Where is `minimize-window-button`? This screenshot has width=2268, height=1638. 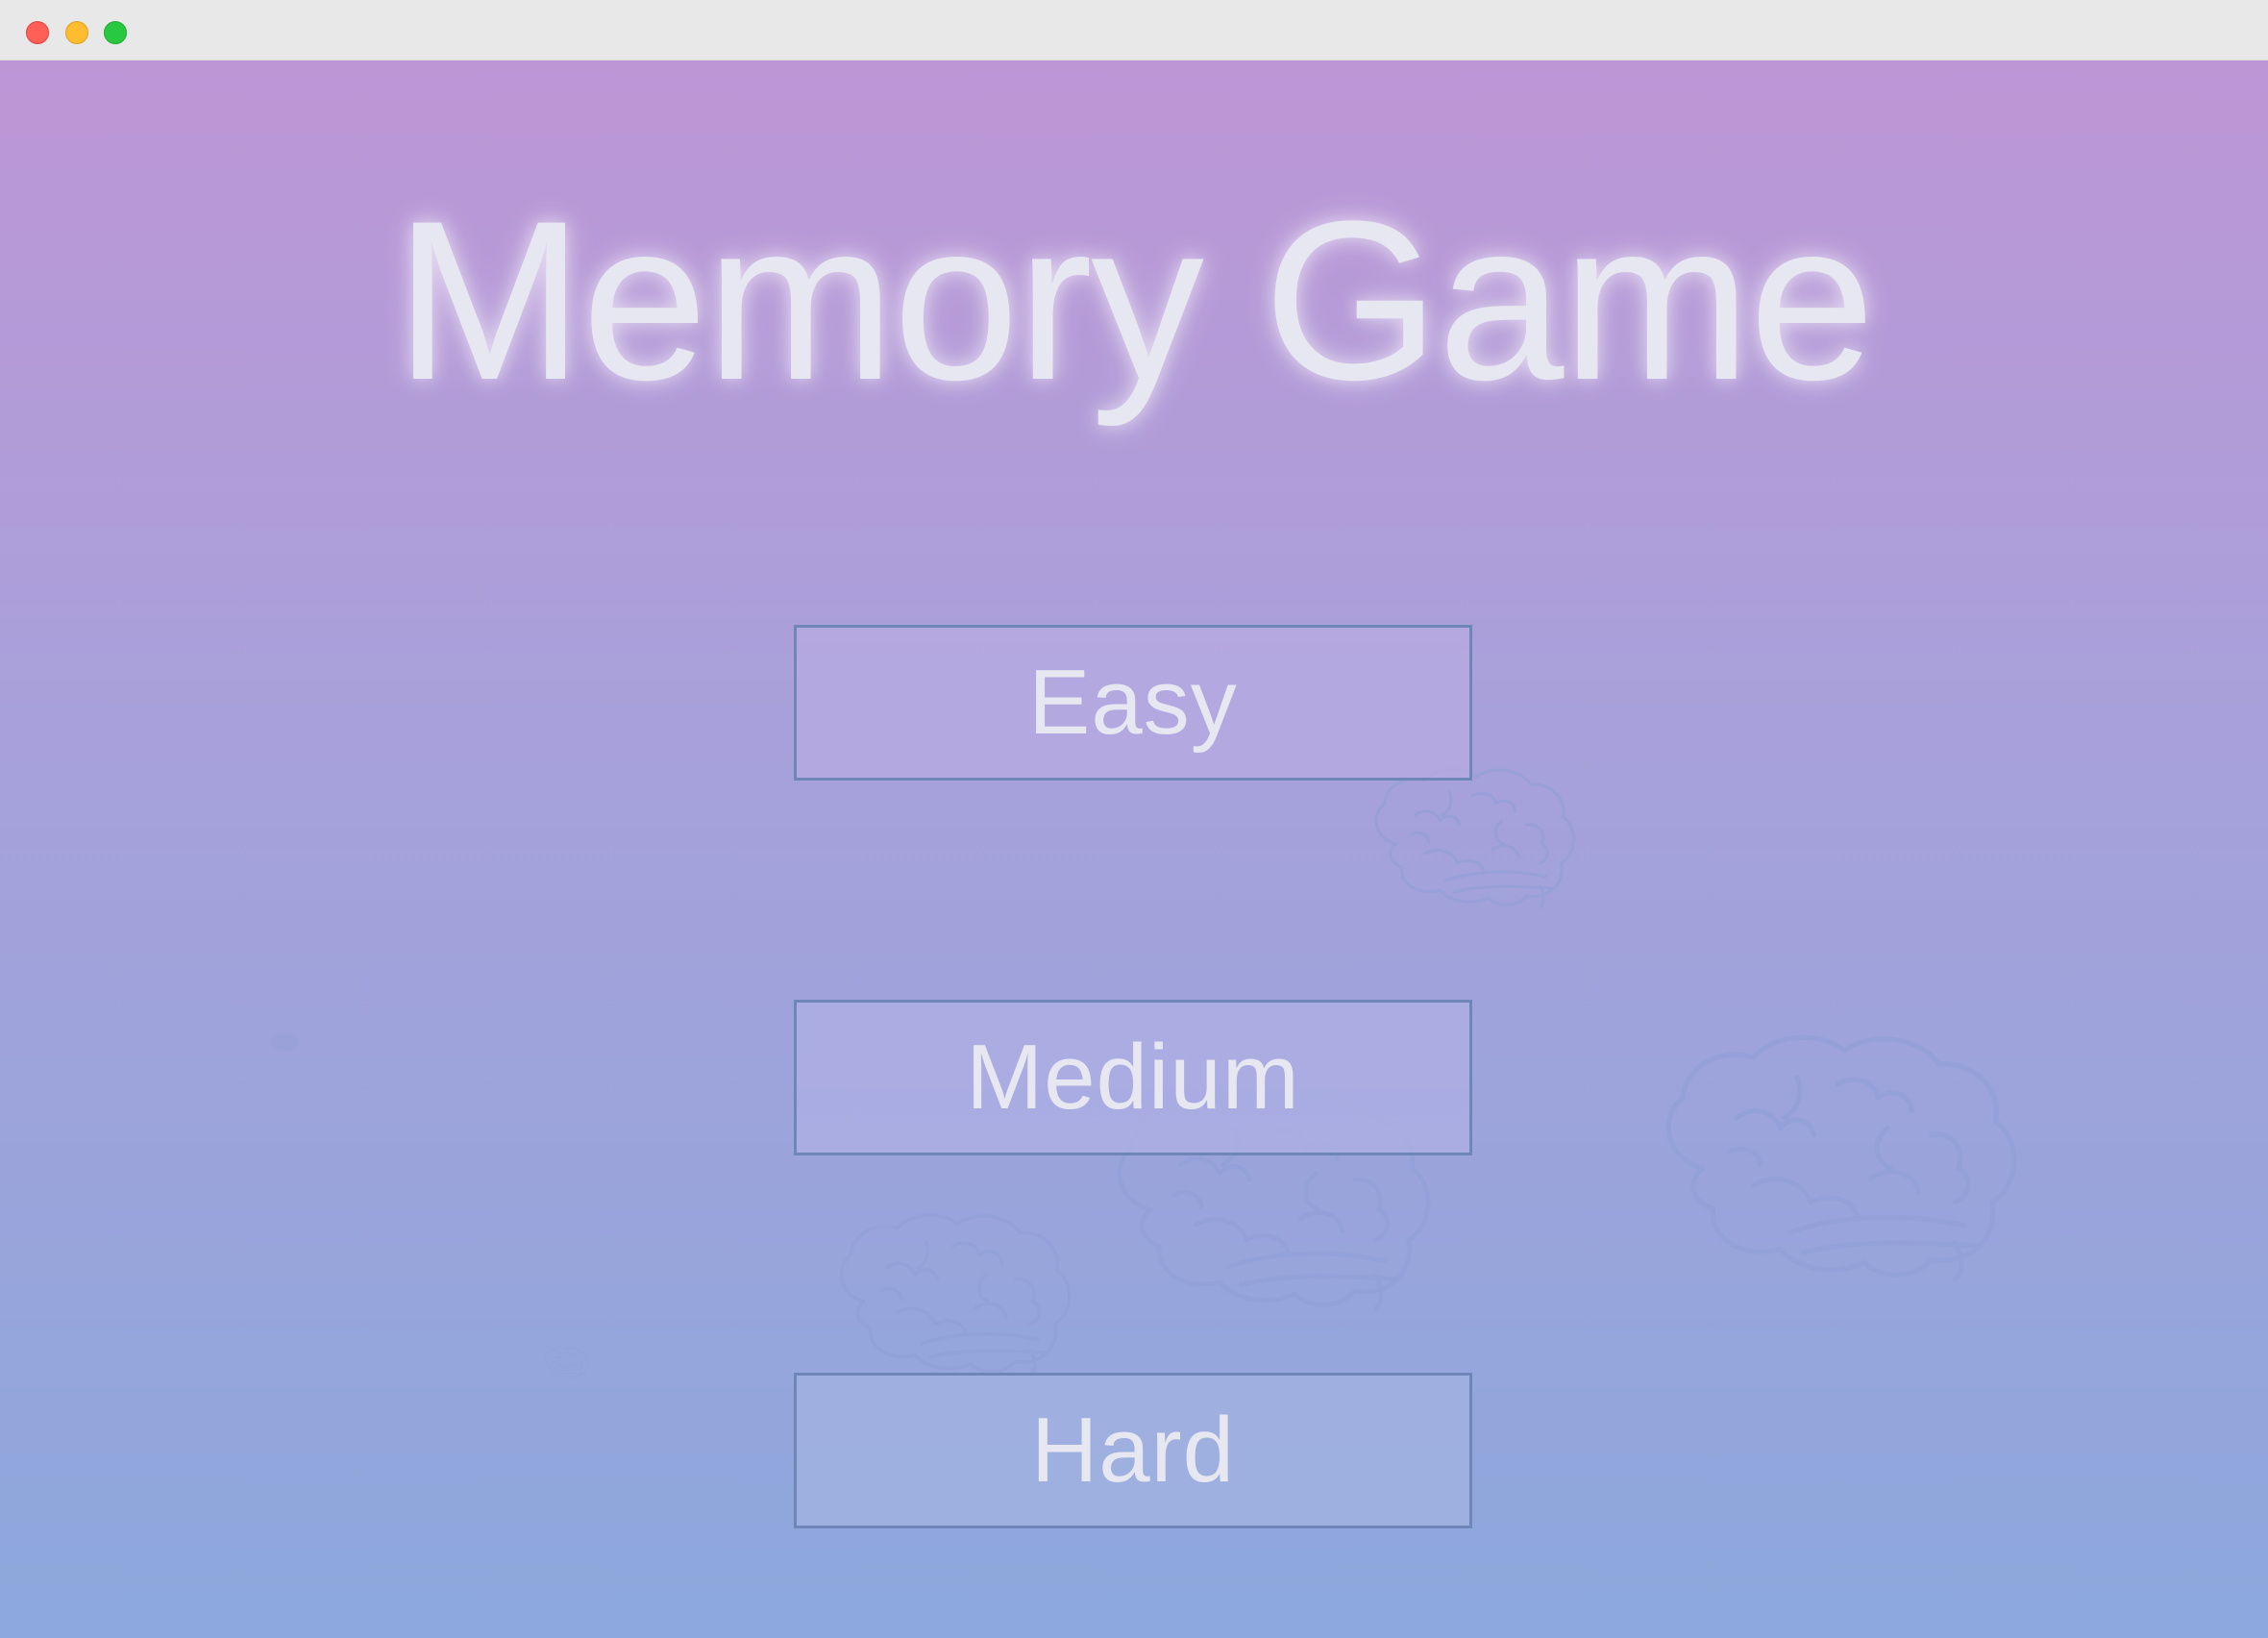
minimize-window-button is located at coordinates (76, 32).